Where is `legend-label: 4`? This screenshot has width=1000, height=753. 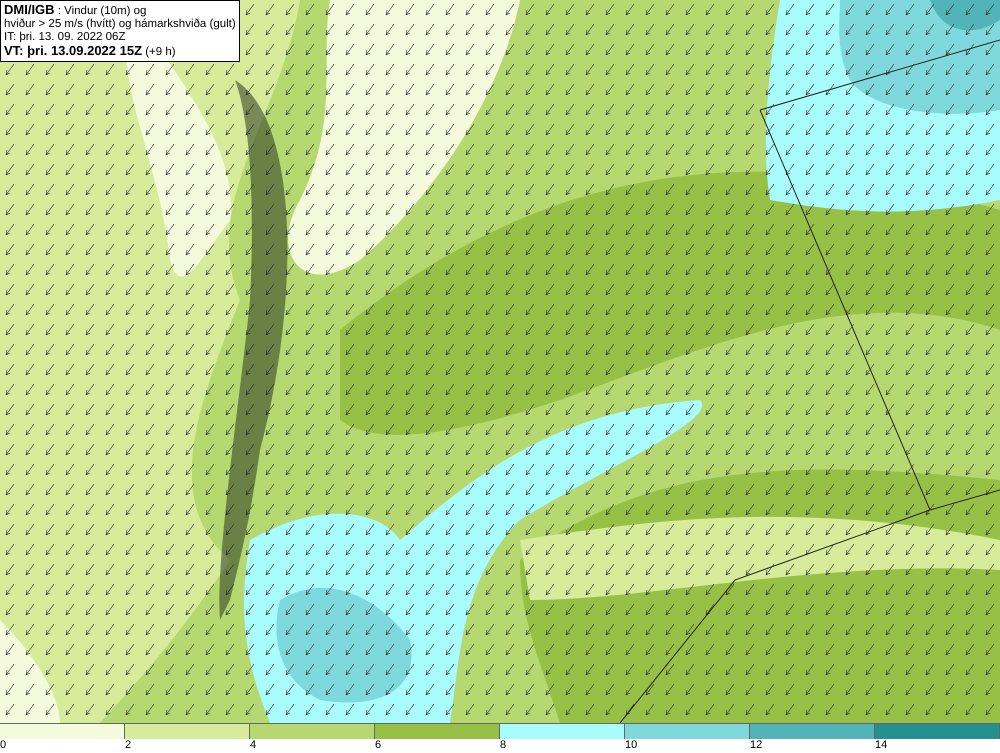
legend-label: 4 is located at coordinates (253, 745).